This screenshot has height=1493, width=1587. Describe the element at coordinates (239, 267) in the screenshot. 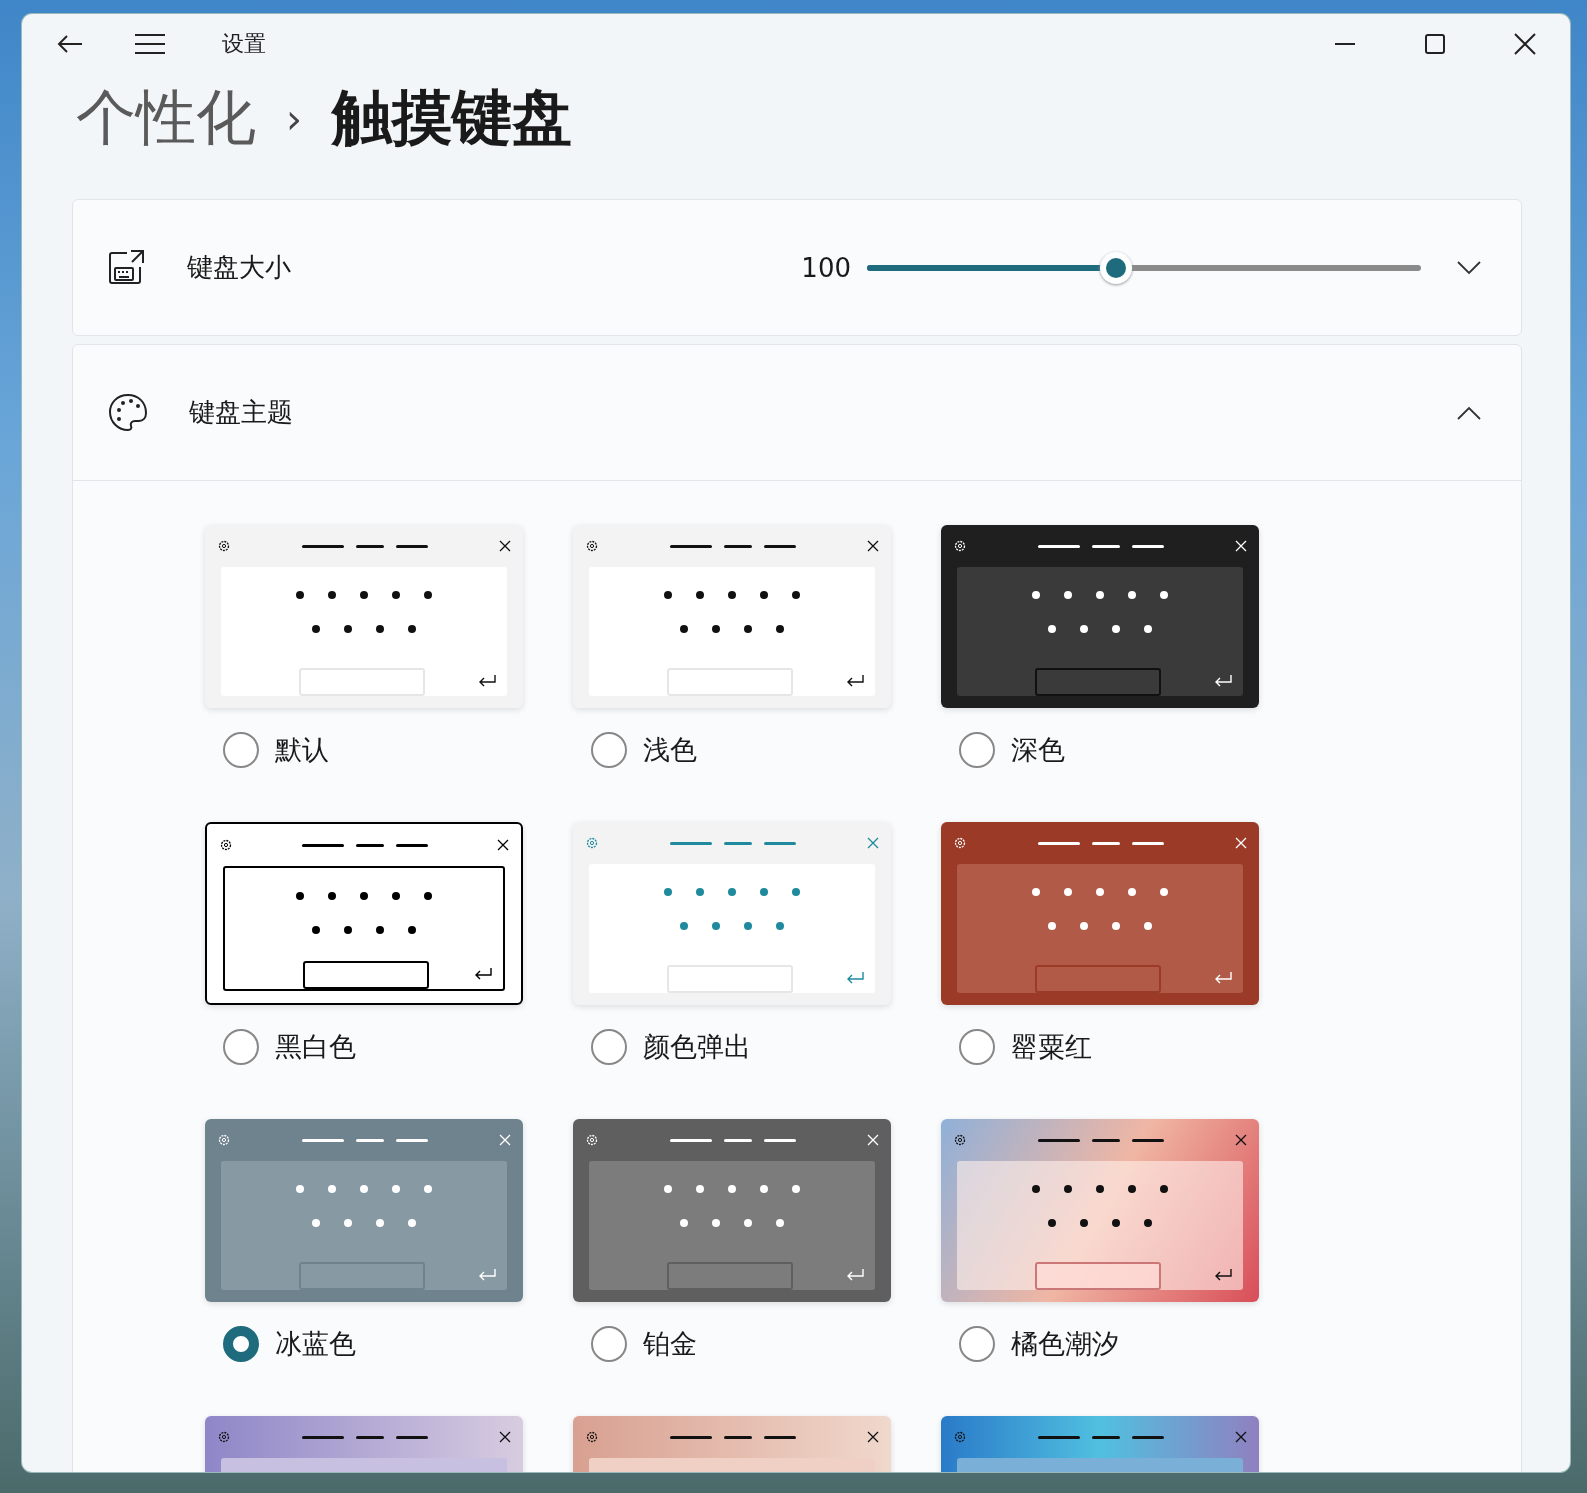

I see `setting-label: 键盘大小` at that location.